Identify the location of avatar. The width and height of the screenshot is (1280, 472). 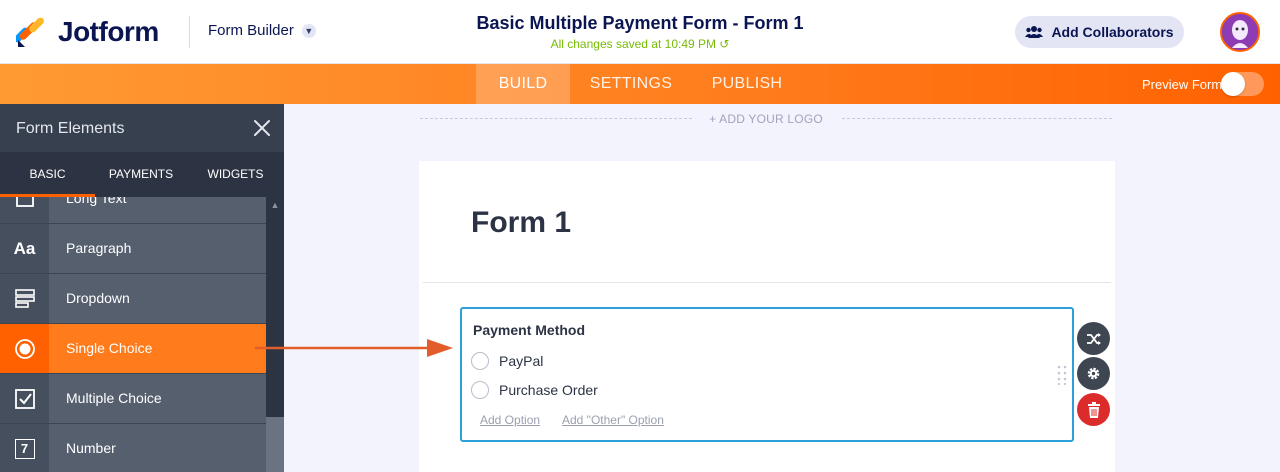
(1240, 32).